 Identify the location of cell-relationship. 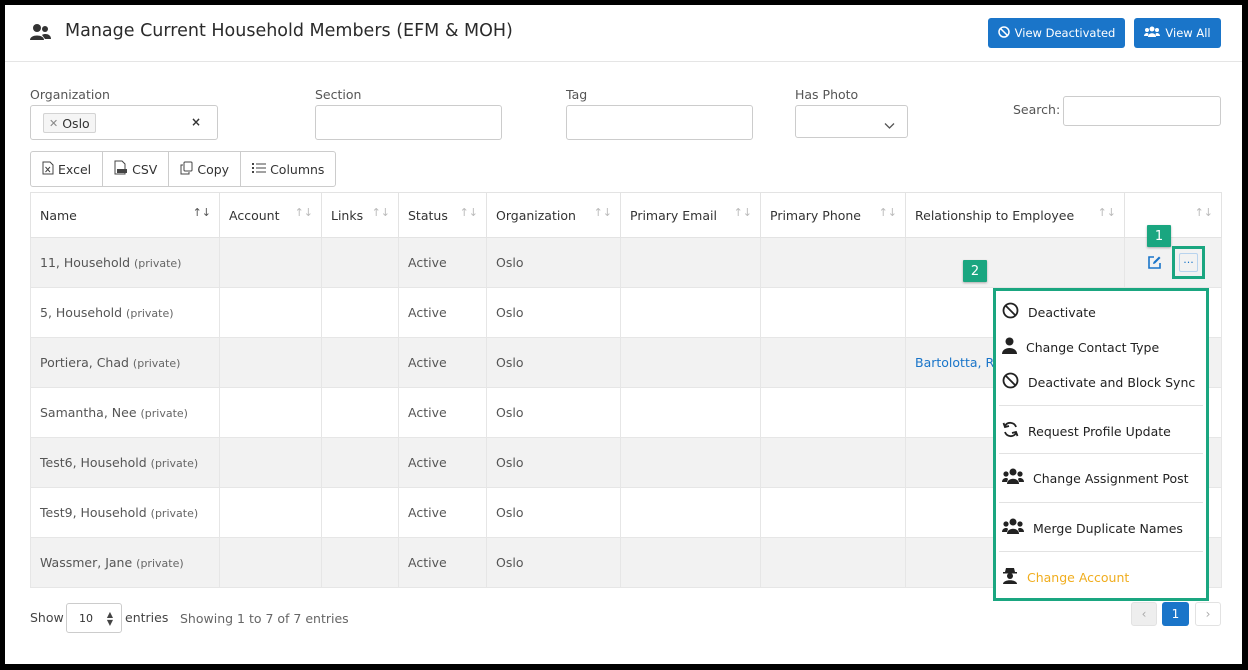
(1015, 262).